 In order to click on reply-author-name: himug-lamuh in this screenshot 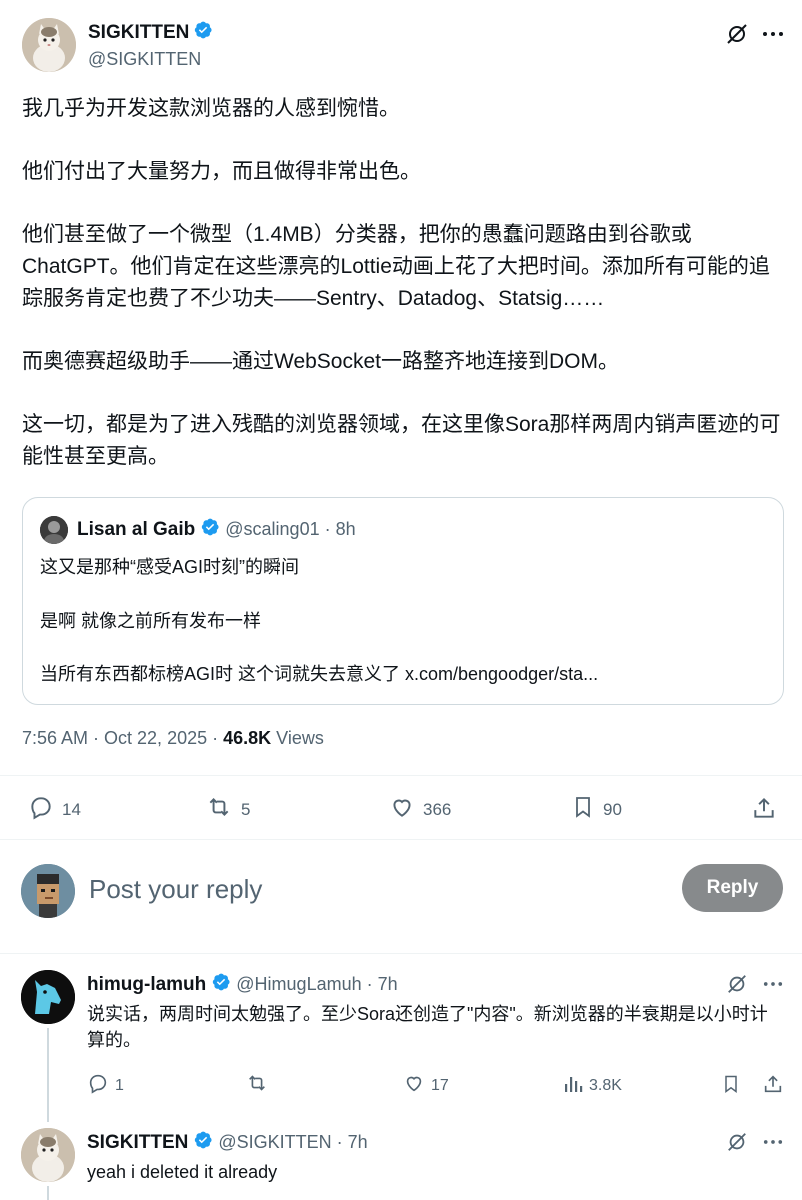, I will do `click(146, 985)`.